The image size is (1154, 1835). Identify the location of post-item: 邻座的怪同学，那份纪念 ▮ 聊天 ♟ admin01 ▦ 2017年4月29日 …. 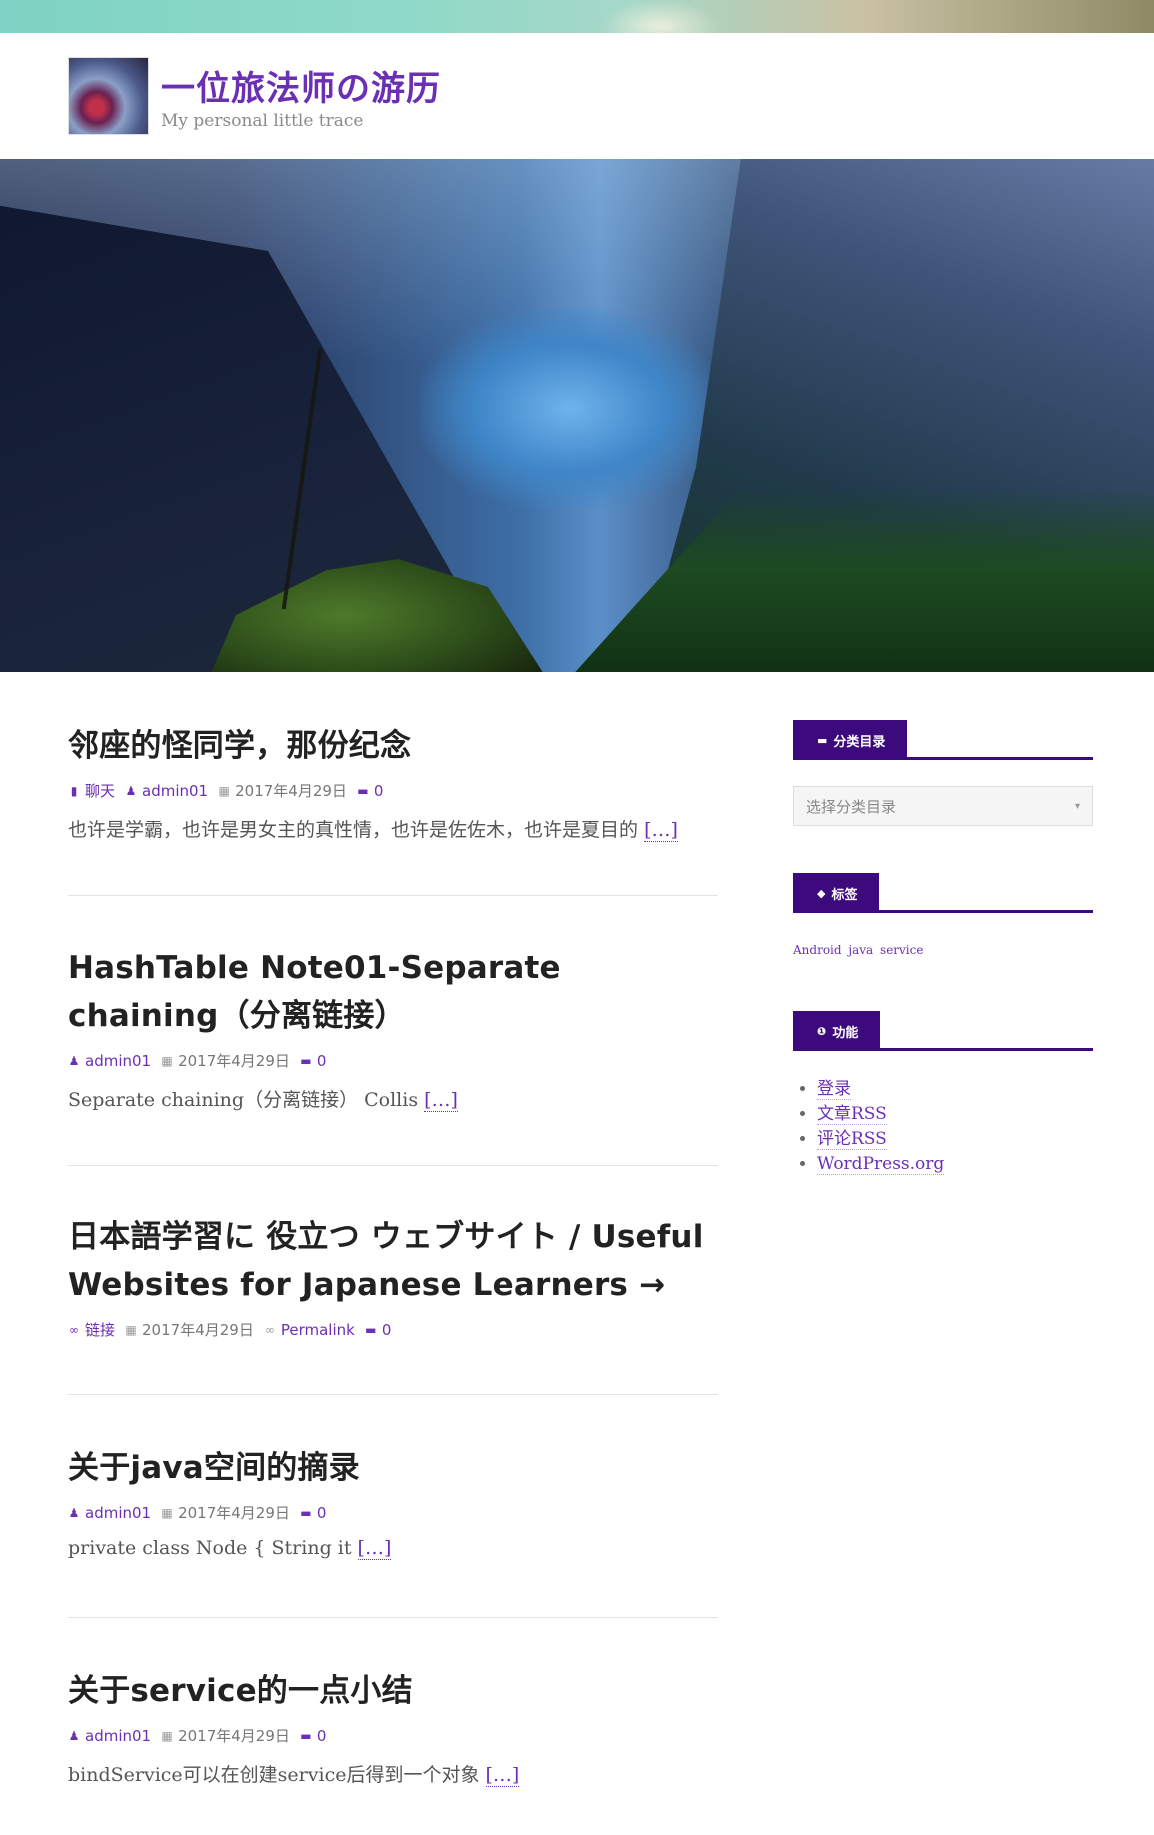
(393, 782).